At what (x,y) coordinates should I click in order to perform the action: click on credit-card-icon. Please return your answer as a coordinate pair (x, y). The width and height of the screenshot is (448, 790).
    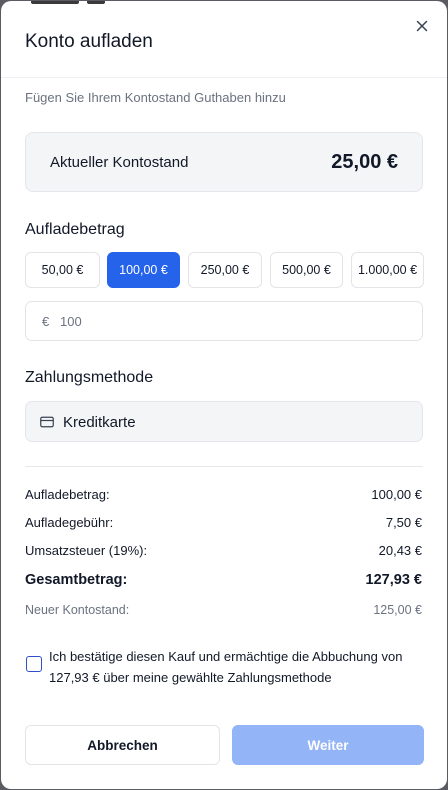
    Looking at the image, I should click on (47, 422).